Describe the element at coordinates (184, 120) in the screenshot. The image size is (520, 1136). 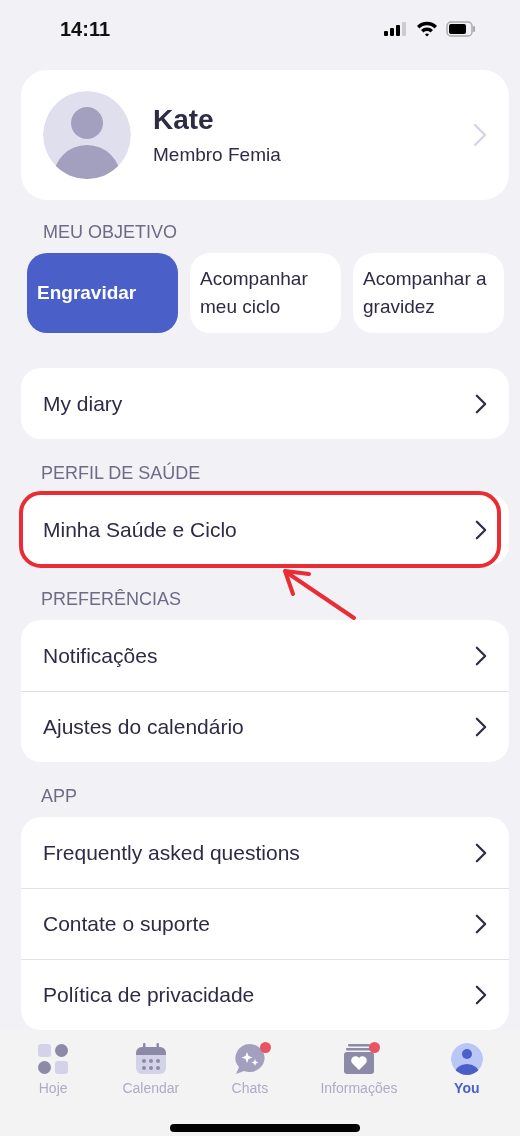
I see `profile-name: Kate` at that location.